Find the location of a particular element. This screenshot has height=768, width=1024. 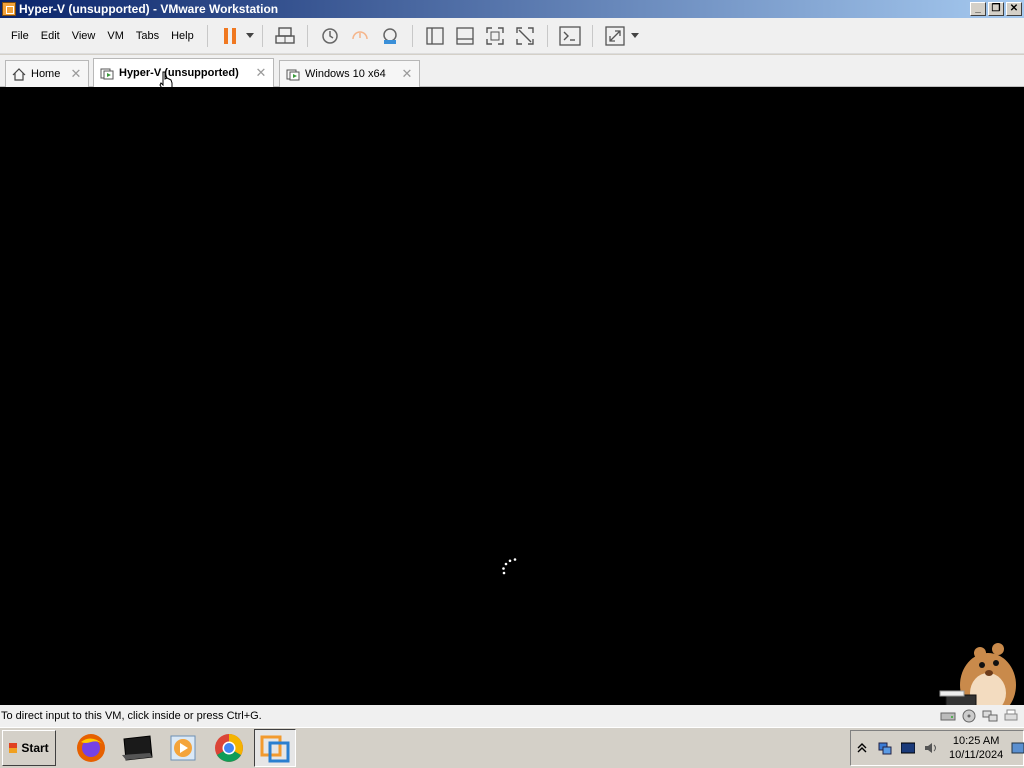

network-adapter-icon is located at coordinates (990, 716).